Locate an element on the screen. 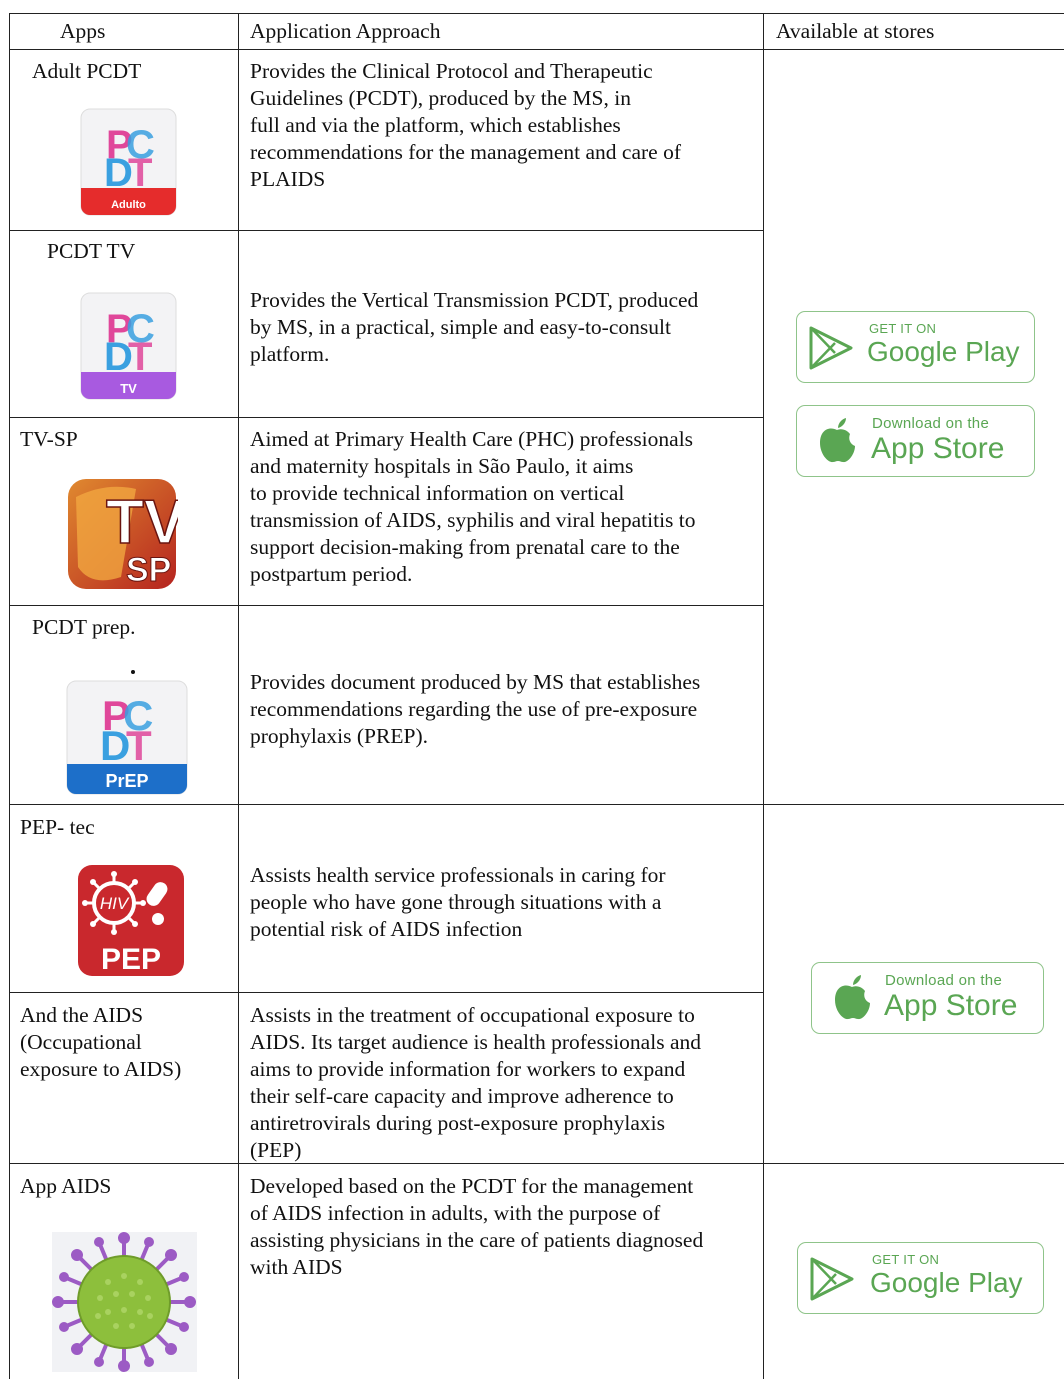 The width and height of the screenshot is (1064, 1379). app-name: PEP- tec is located at coordinates (57, 827).